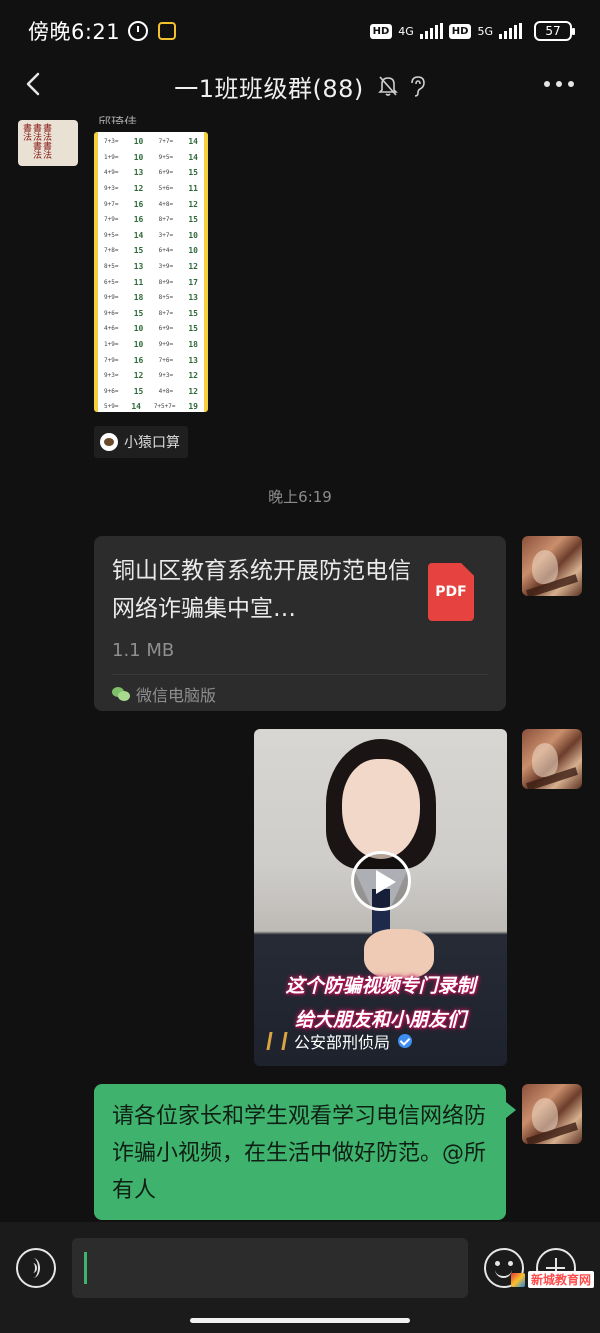  Describe the element at coordinates (151, 282) in the screenshot. I see `worksheet-row: 6+5= 11 8+9= 17` at that location.